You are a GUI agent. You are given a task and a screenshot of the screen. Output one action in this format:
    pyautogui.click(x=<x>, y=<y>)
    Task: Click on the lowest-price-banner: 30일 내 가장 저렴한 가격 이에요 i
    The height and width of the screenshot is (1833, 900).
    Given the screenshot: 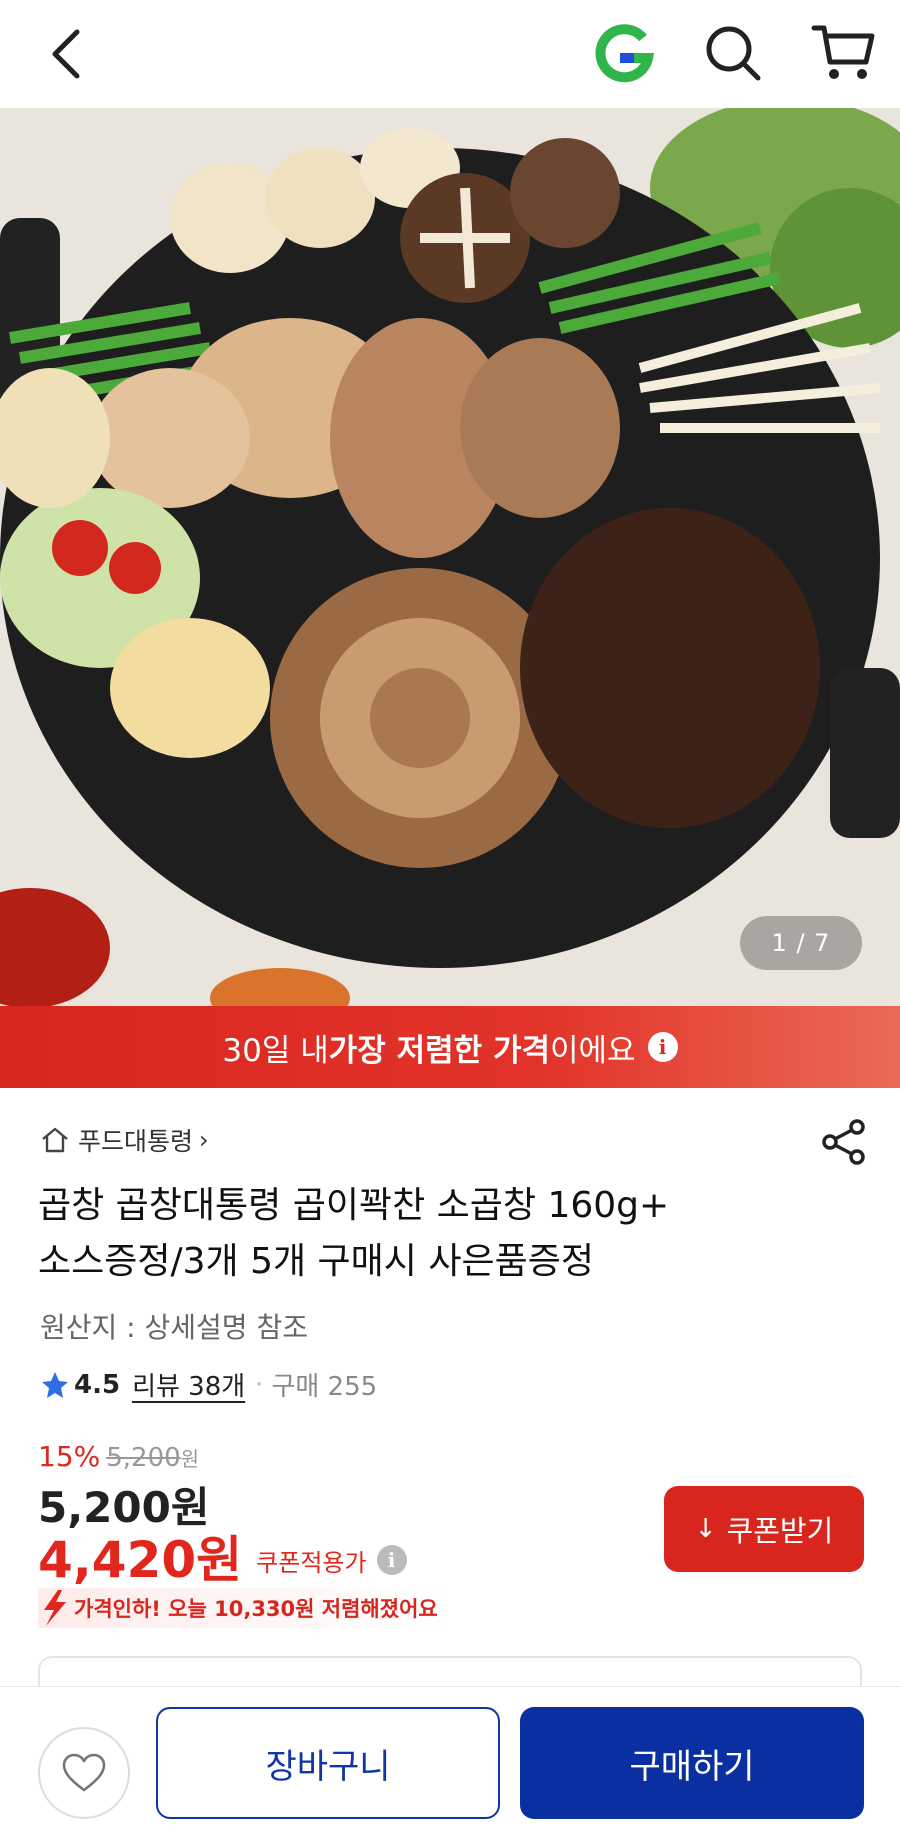 What is the action you would take?
    pyautogui.click(x=450, y=1047)
    